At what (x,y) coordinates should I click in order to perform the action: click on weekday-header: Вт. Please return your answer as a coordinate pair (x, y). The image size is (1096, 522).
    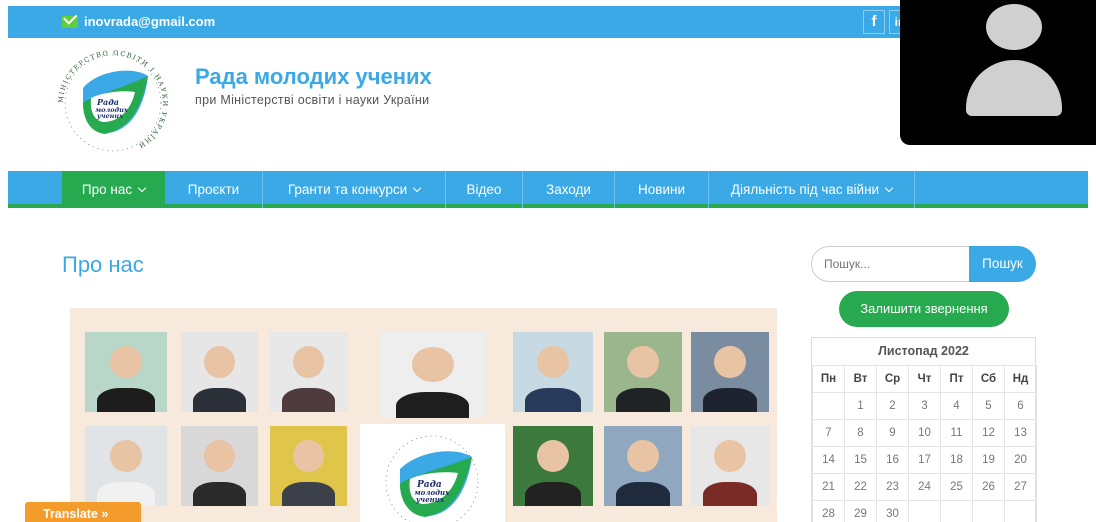
    Looking at the image, I should click on (860, 379).